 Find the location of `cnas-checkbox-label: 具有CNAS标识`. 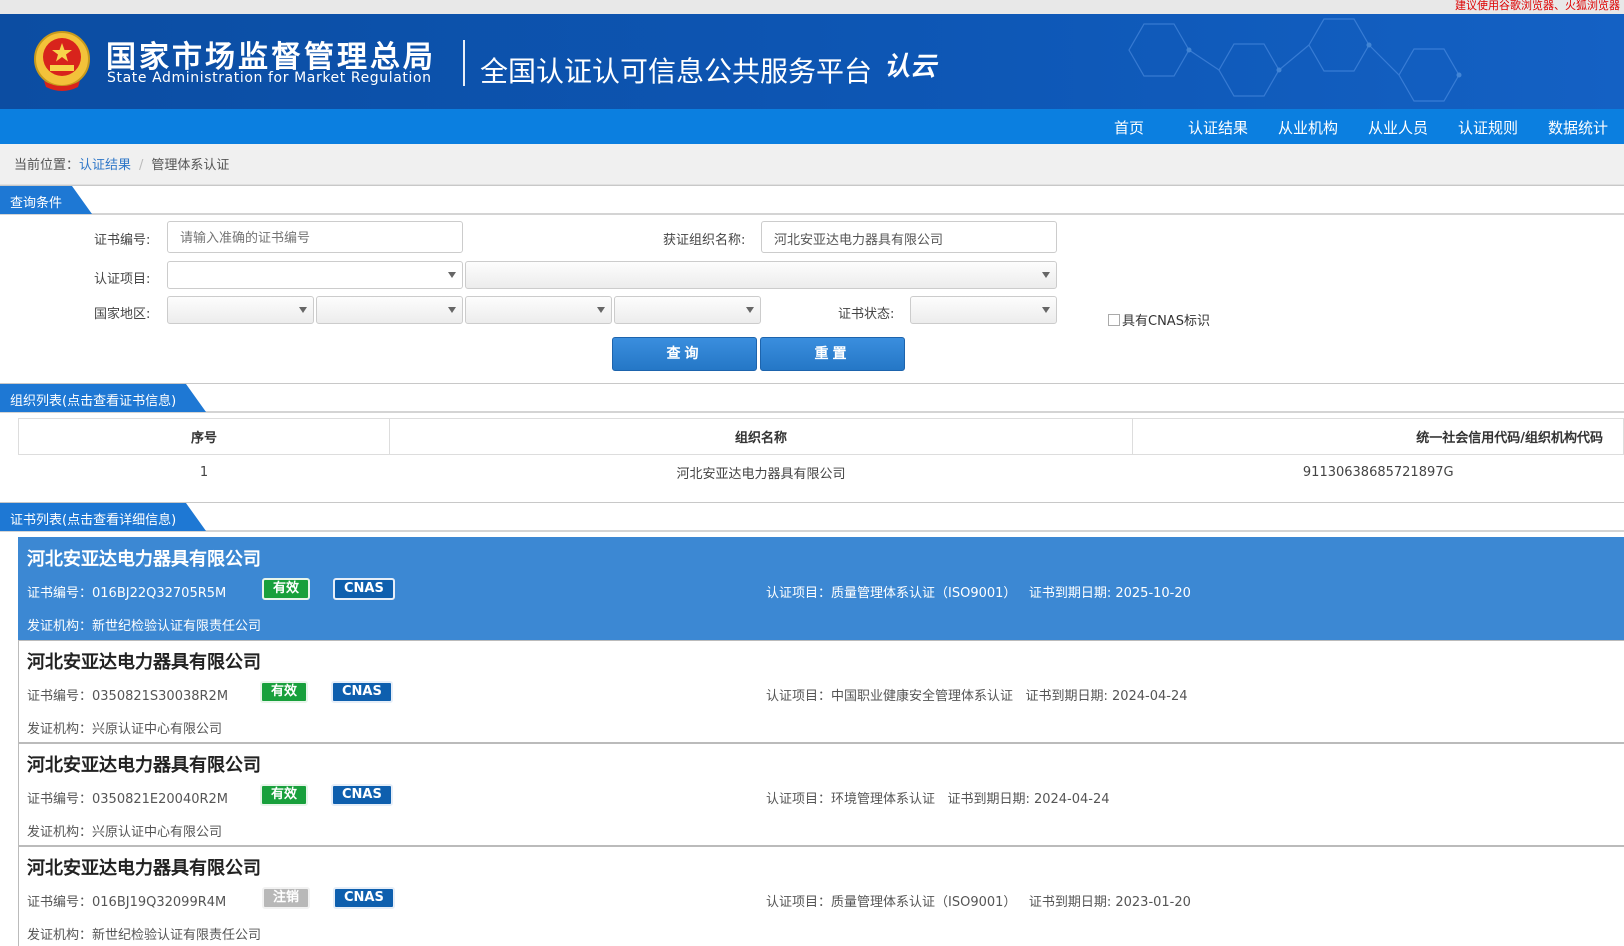

cnas-checkbox-label: 具有CNAS标识 is located at coordinates (1166, 321).